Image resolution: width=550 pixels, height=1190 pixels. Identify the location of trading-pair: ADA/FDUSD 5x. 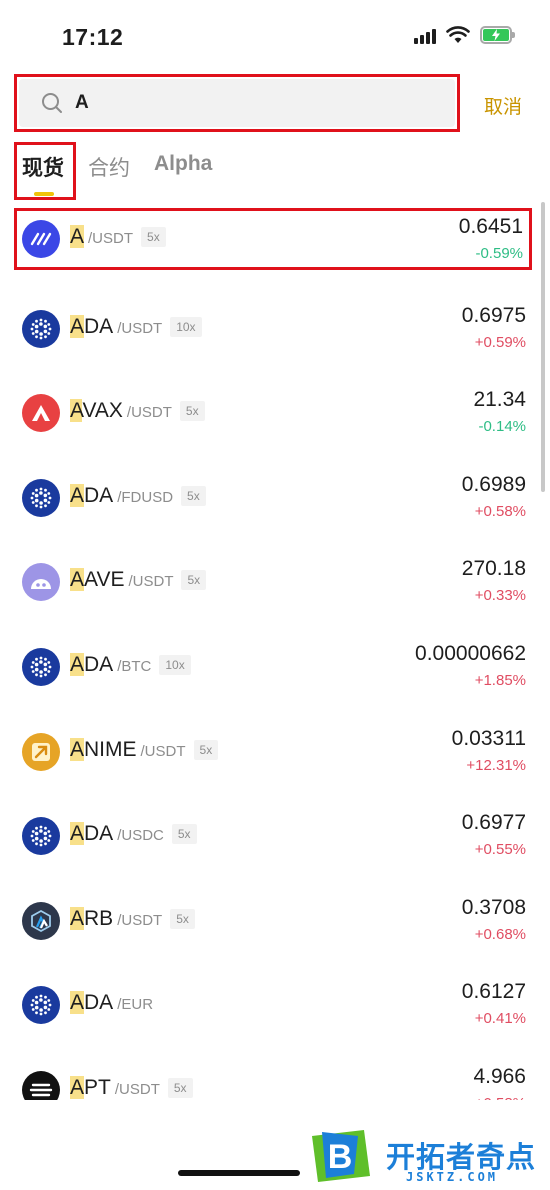
(138, 495).